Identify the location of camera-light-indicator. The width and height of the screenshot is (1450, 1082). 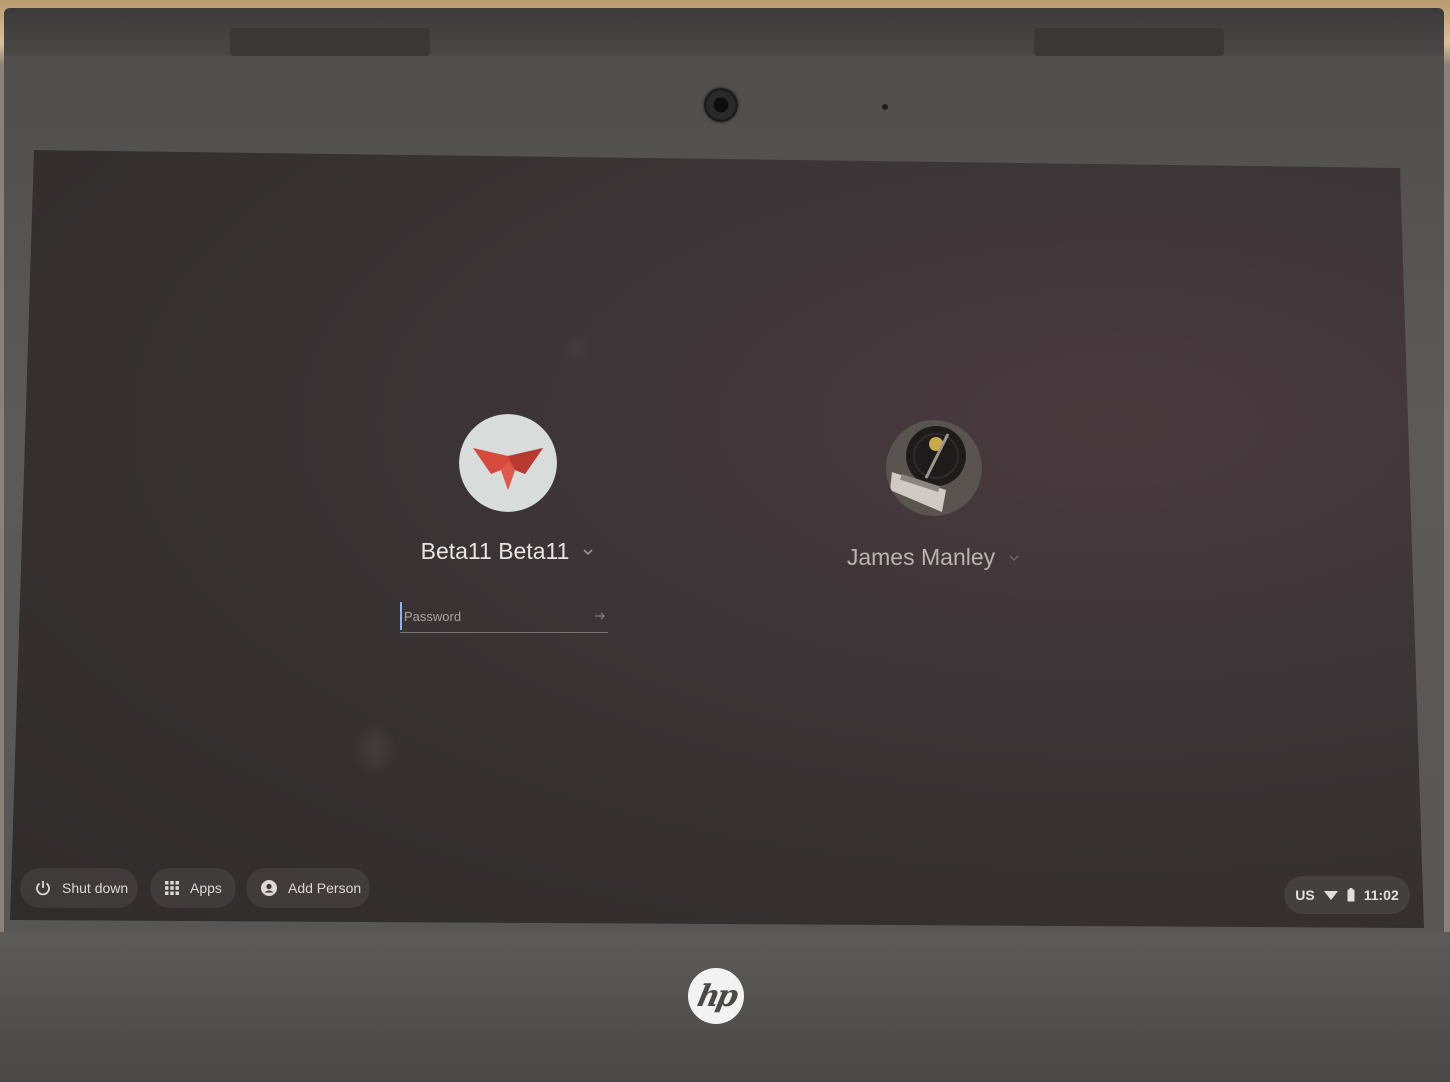
(885, 107).